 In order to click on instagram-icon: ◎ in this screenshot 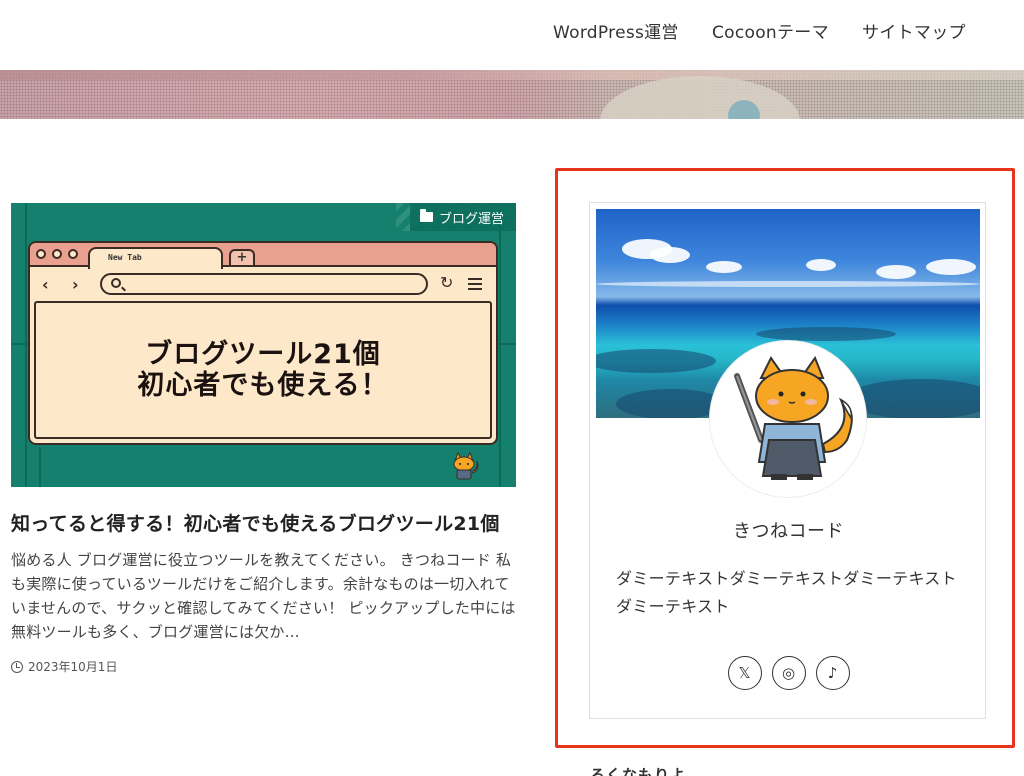, I will do `click(788, 673)`.